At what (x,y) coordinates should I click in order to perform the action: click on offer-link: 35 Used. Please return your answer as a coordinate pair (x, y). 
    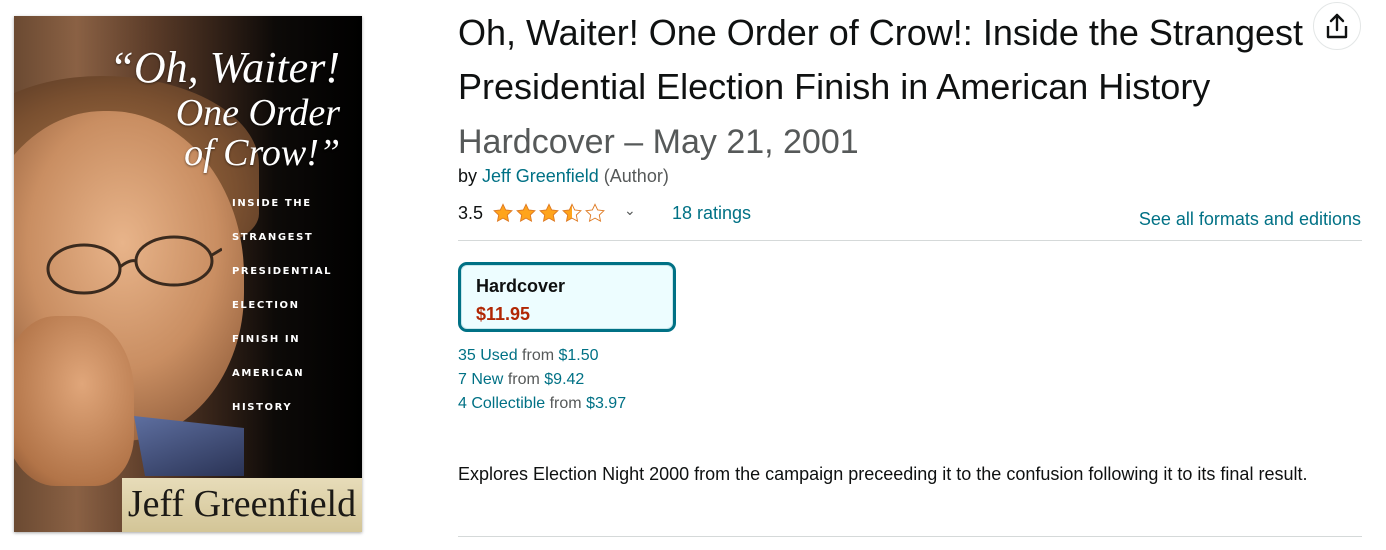
    Looking at the image, I should click on (488, 355).